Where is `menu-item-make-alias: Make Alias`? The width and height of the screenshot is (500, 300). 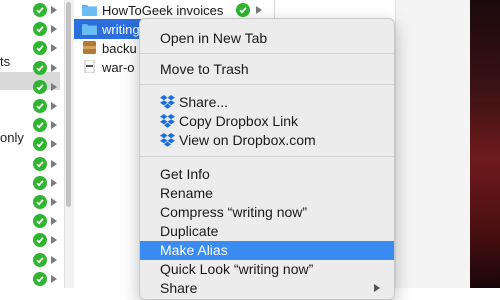 menu-item-make-alias: Make Alias is located at coordinates (267, 250).